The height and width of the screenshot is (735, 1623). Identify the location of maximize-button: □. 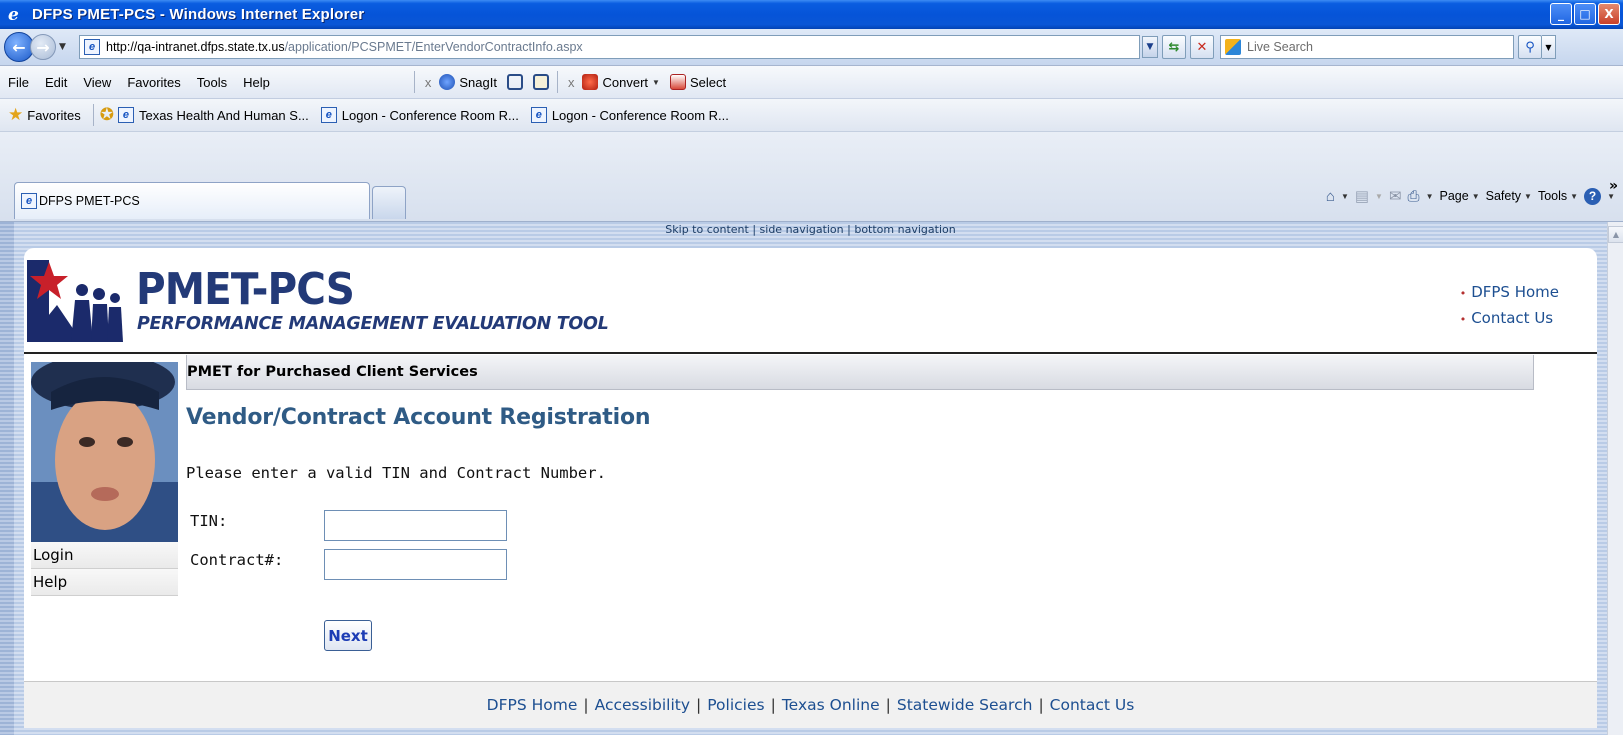
(1585, 14).